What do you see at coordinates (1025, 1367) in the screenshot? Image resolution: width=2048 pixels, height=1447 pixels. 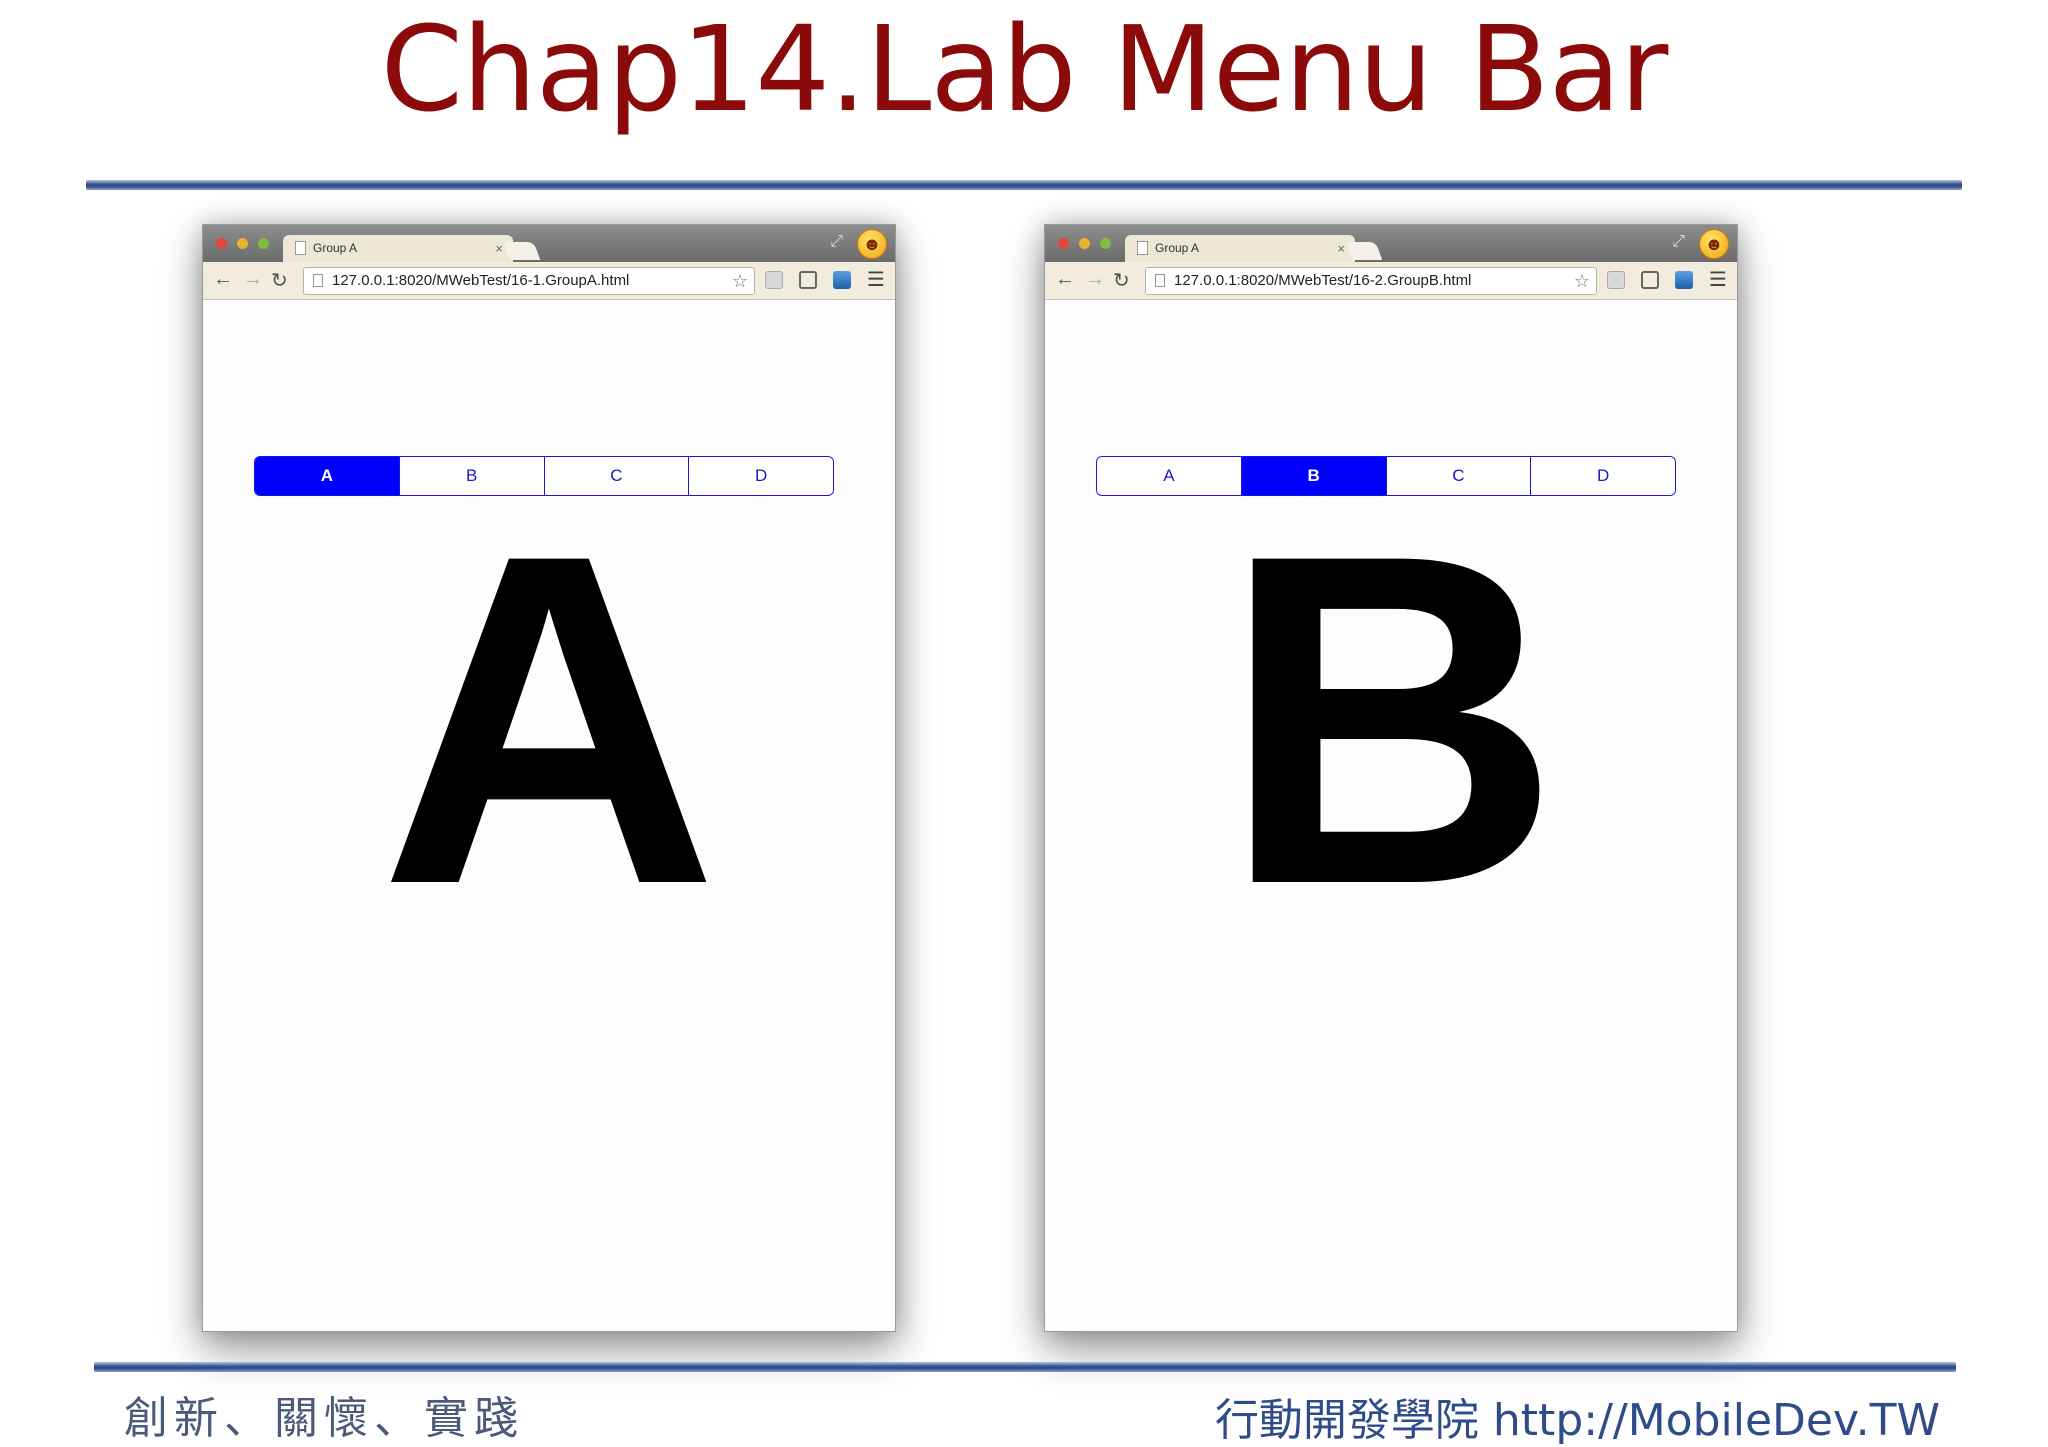 I see `bottom-divider` at bounding box center [1025, 1367].